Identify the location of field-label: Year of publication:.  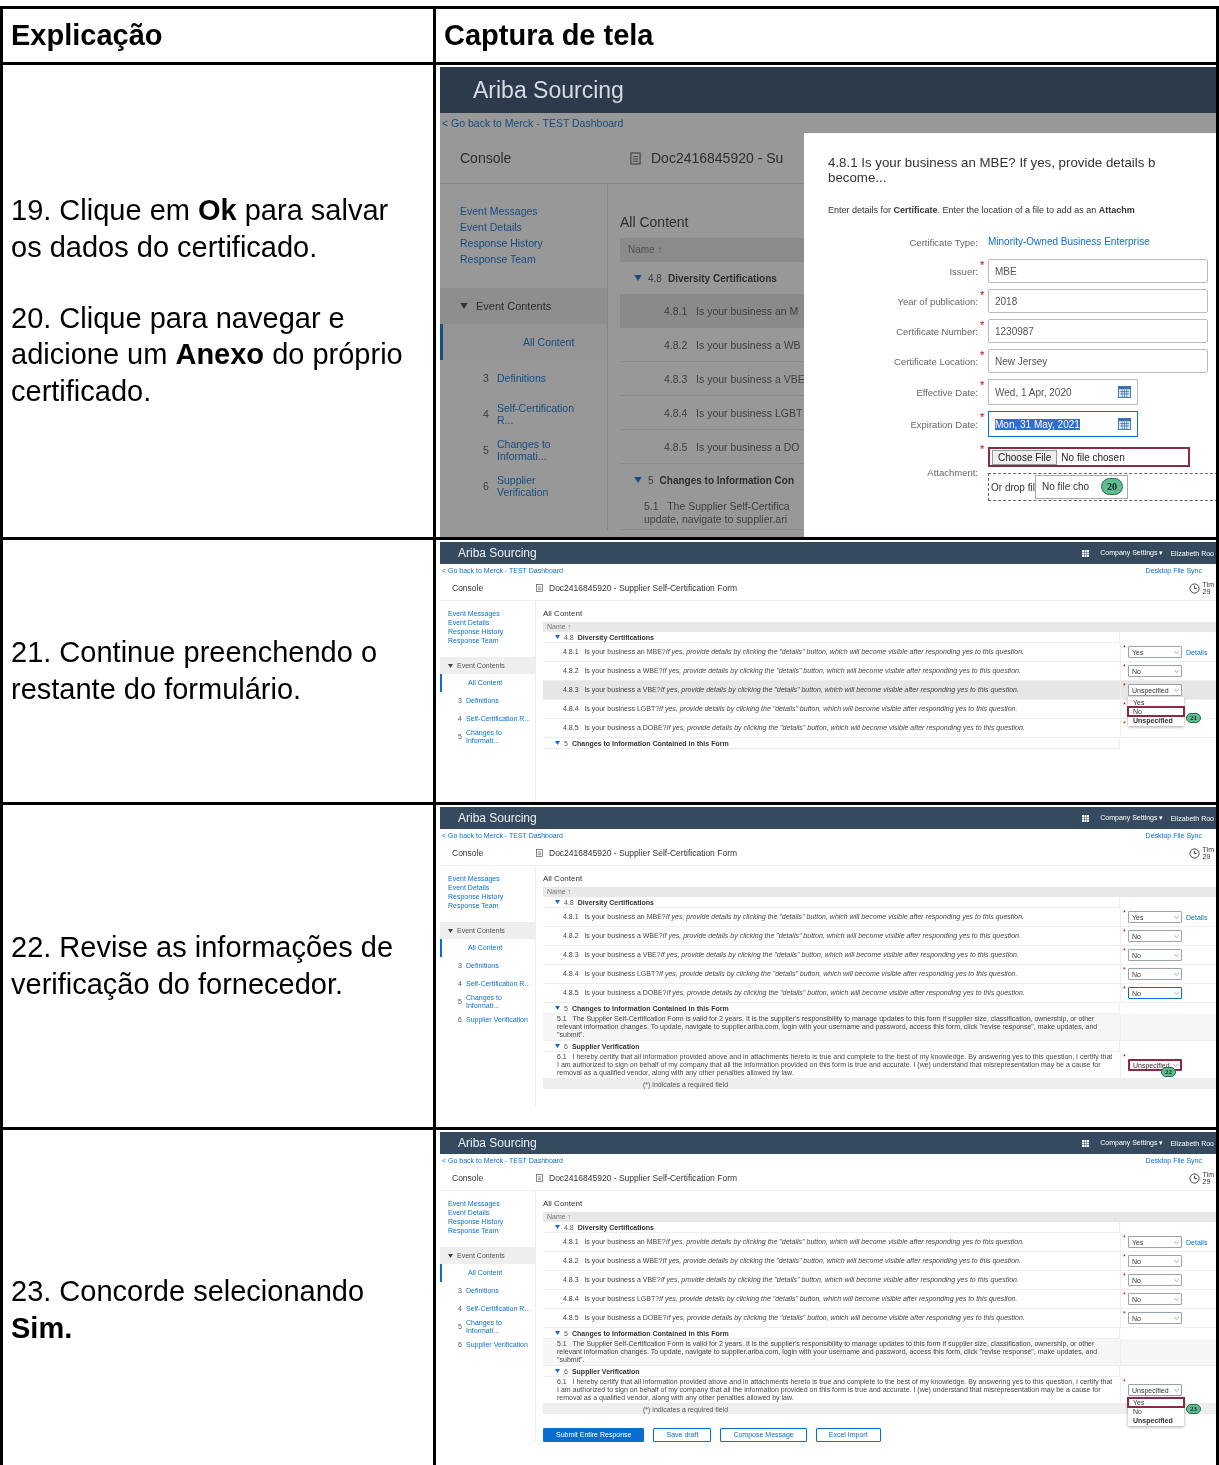
(937, 301).